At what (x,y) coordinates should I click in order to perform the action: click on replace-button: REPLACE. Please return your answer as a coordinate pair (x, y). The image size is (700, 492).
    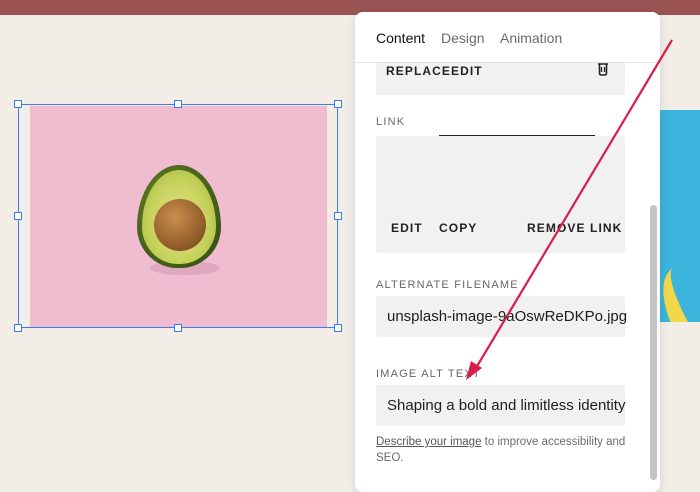
    Looking at the image, I should click on (418, 71).